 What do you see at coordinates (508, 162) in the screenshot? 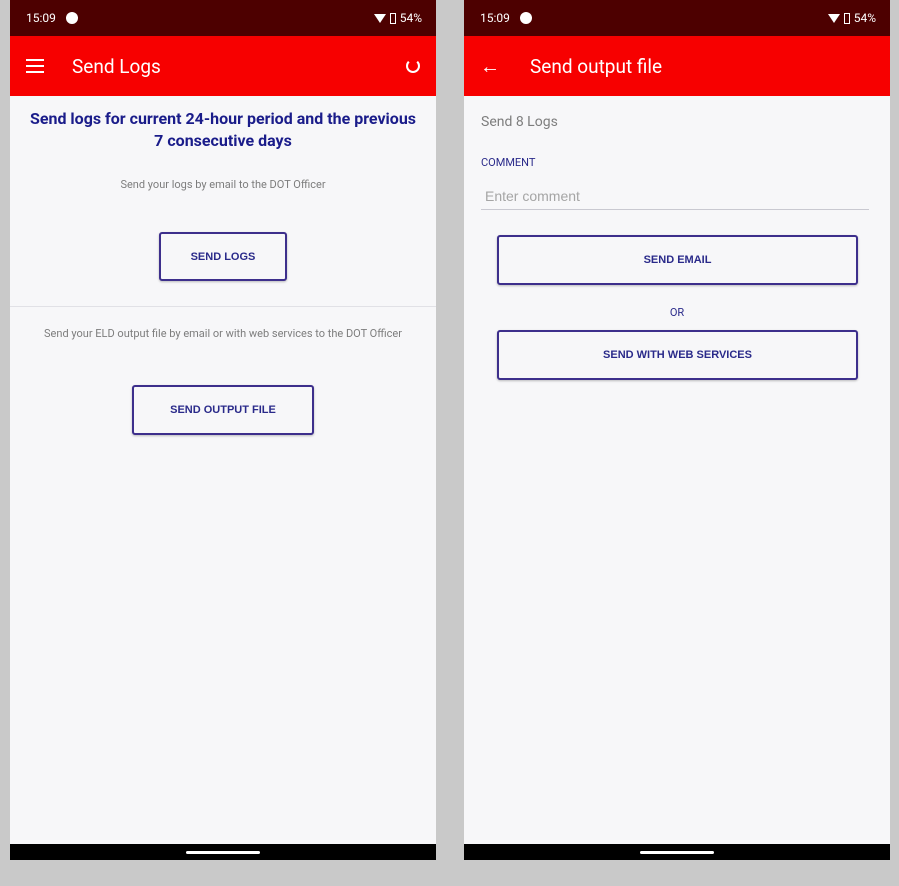
I see `comment-label: COMMENT` at bounding box center [508, 162].